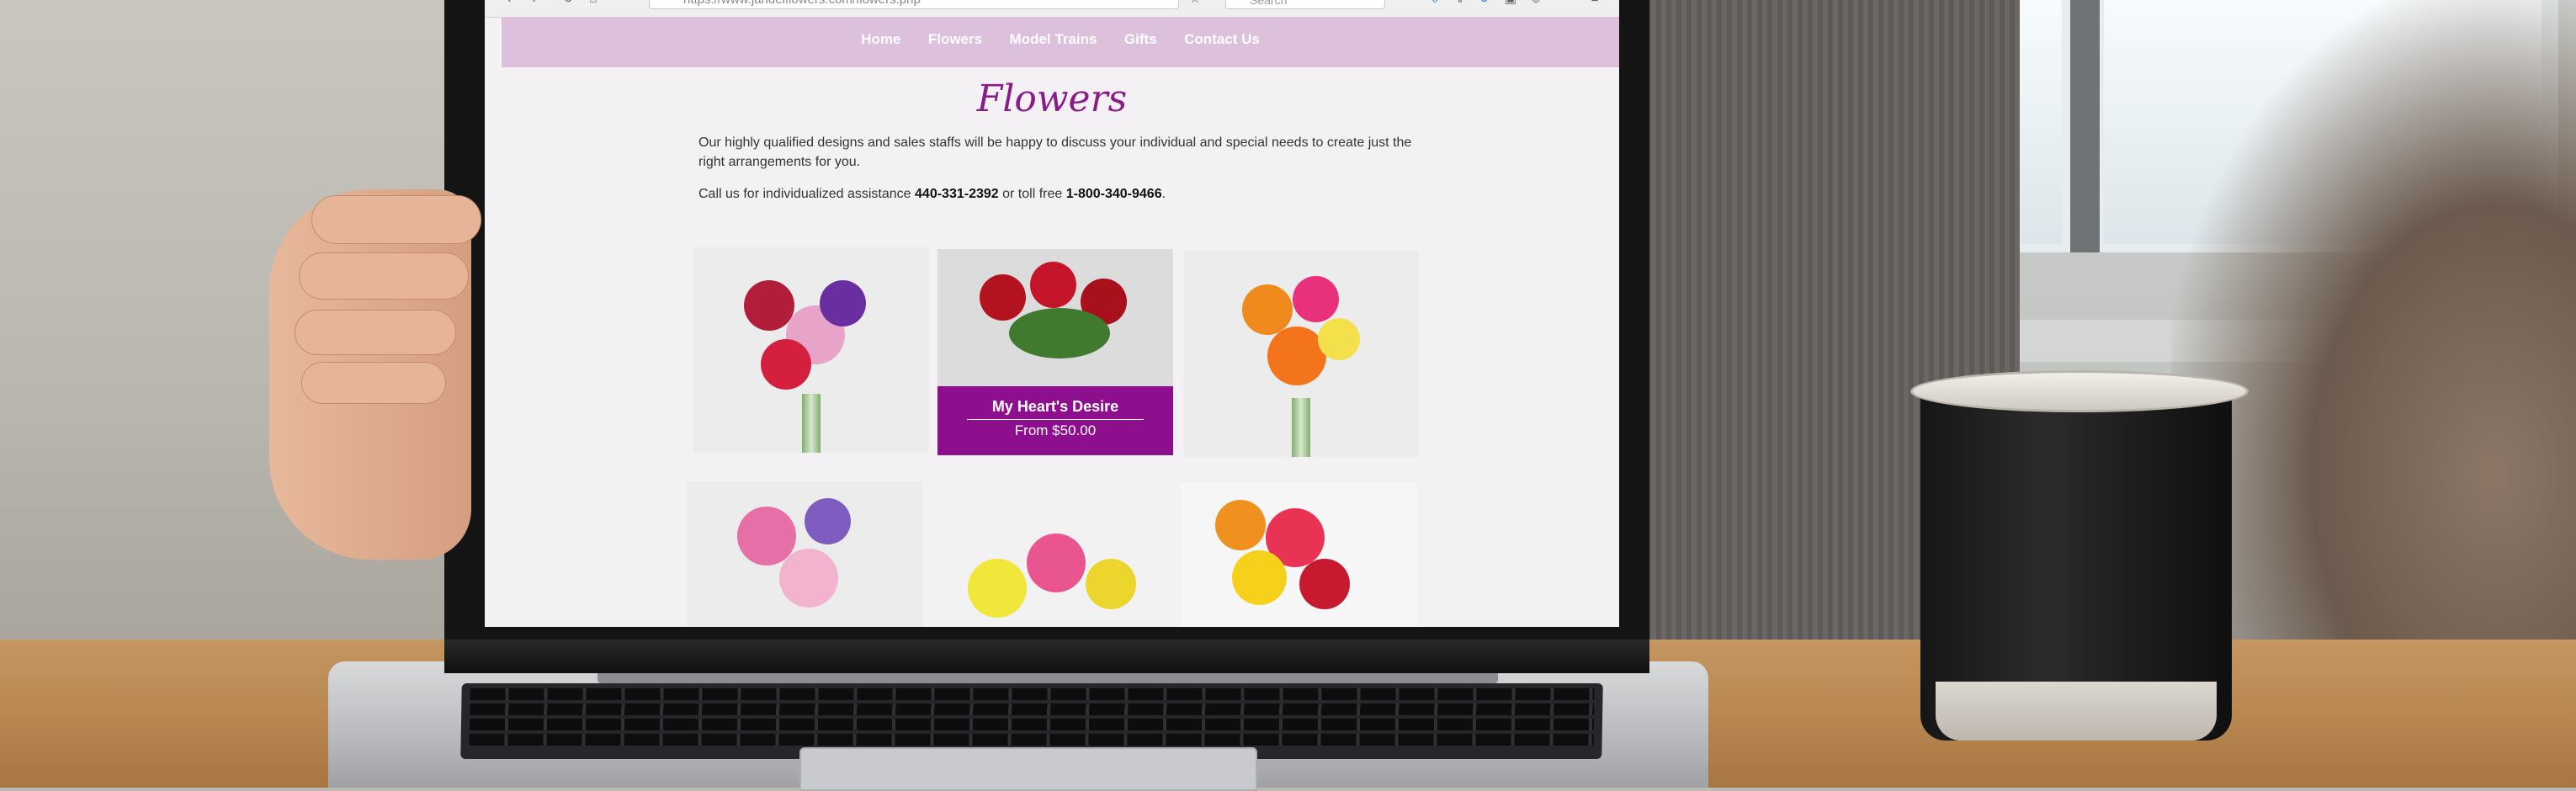  Describe the element at coordinates (1056, 430) in the screenshot. I see `product-price: From $50.00` at that location.